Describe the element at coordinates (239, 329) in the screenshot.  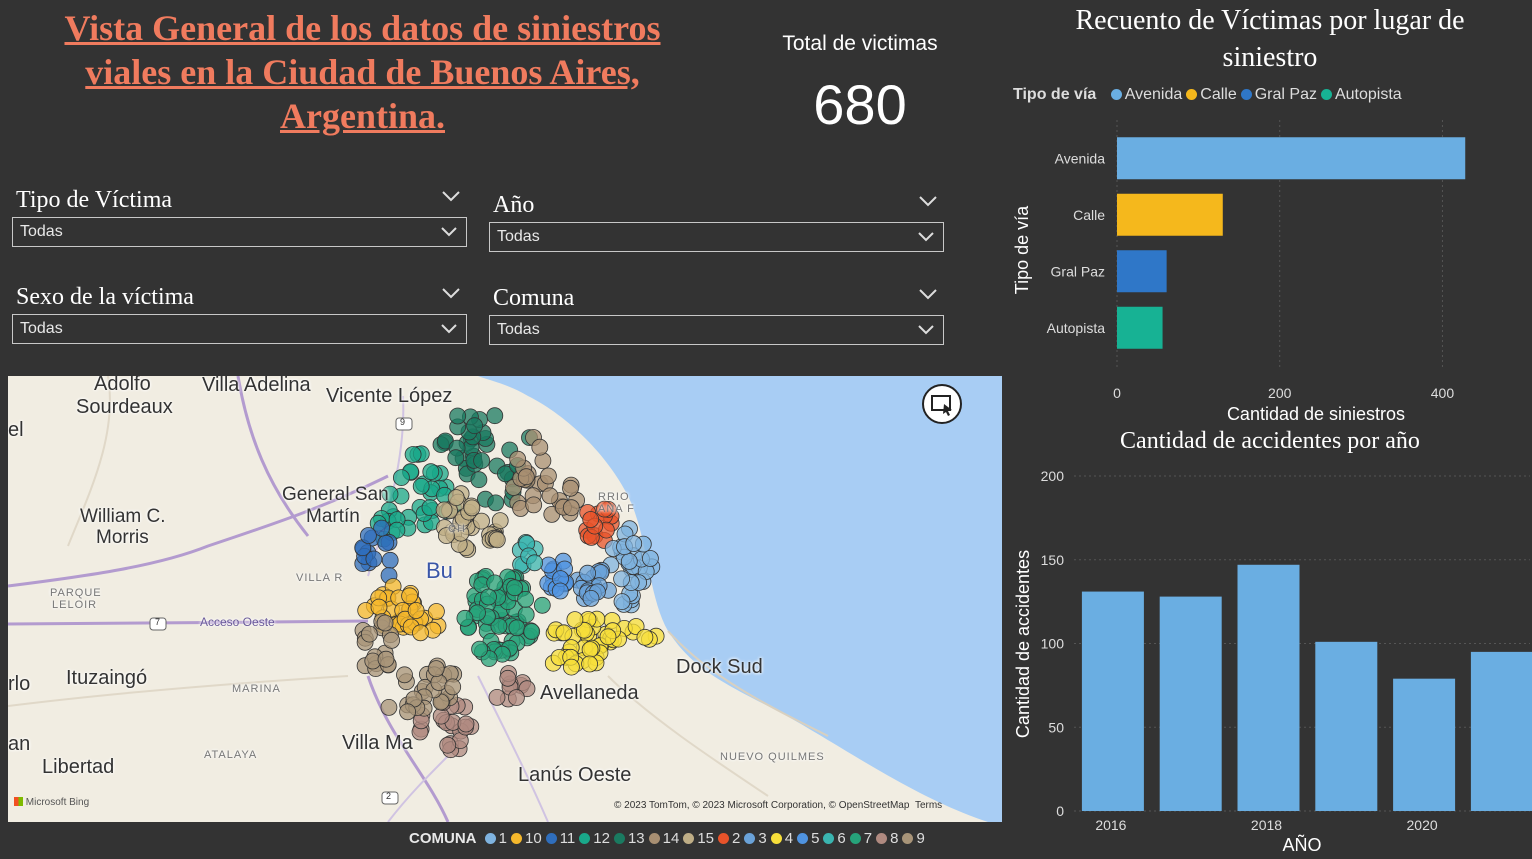
I see `sexo-dropdown: Todas` at that location.